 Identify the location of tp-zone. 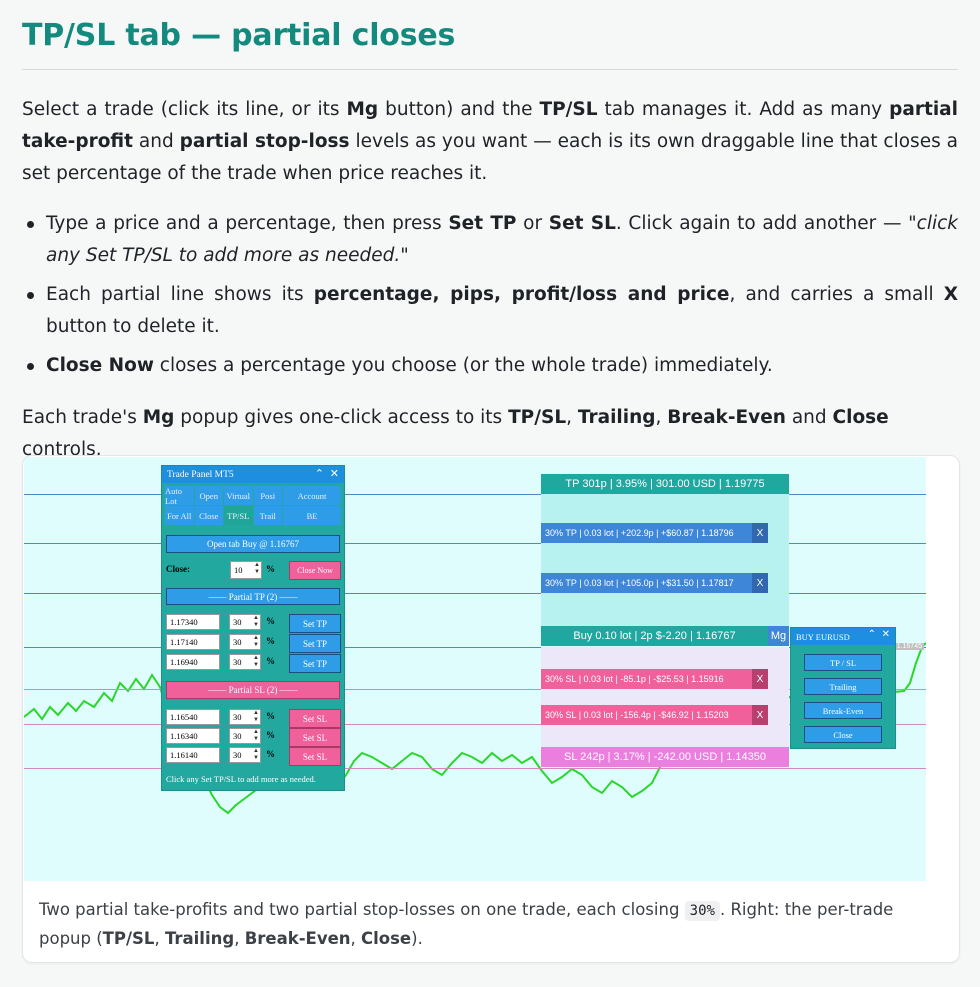
(665, 560).